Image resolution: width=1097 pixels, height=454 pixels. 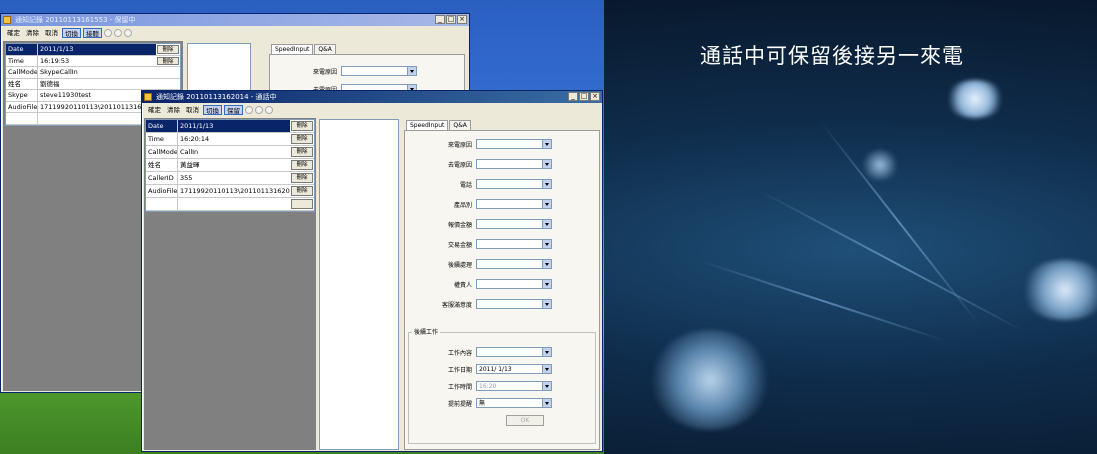 I want to click on add-button, so click(x=302, y=204).